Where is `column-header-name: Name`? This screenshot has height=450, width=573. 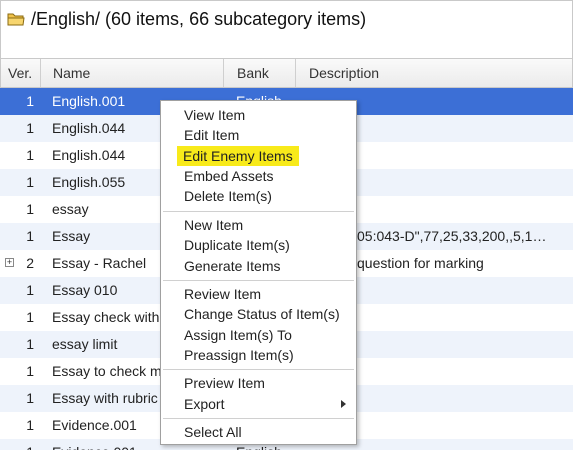 column-header-name: Name is located at coordinates (132, 73).